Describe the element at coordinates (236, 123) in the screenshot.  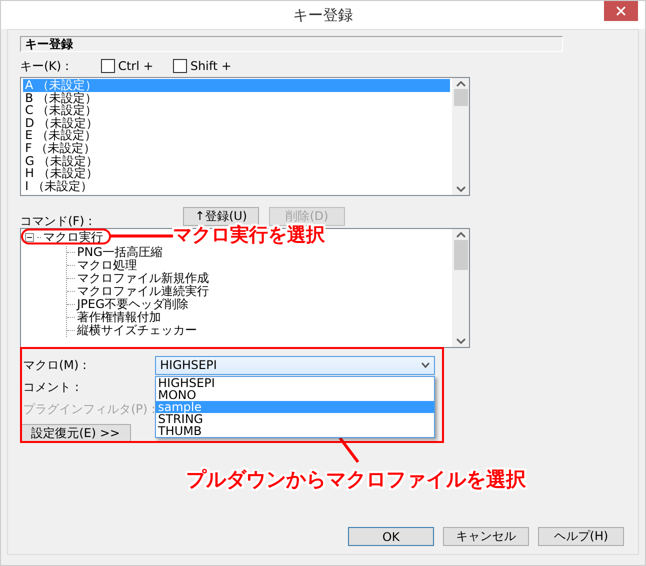
I see `key-list-item: D （未設定）` at that location.